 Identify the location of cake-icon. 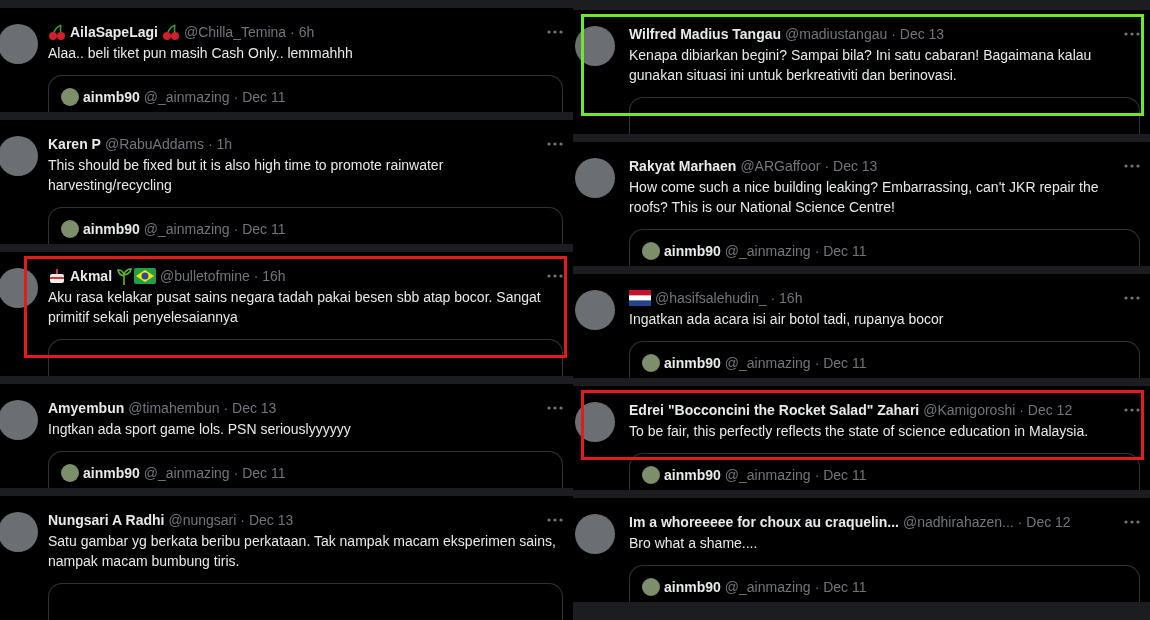
(57, 276).